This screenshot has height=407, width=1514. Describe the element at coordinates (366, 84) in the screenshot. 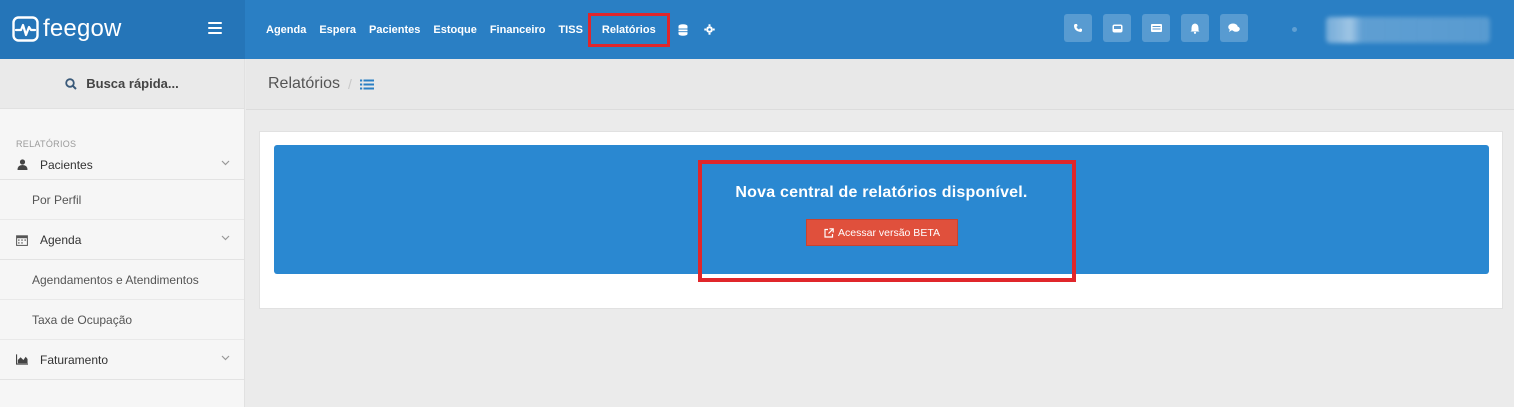

I see `list-icon` at that location.